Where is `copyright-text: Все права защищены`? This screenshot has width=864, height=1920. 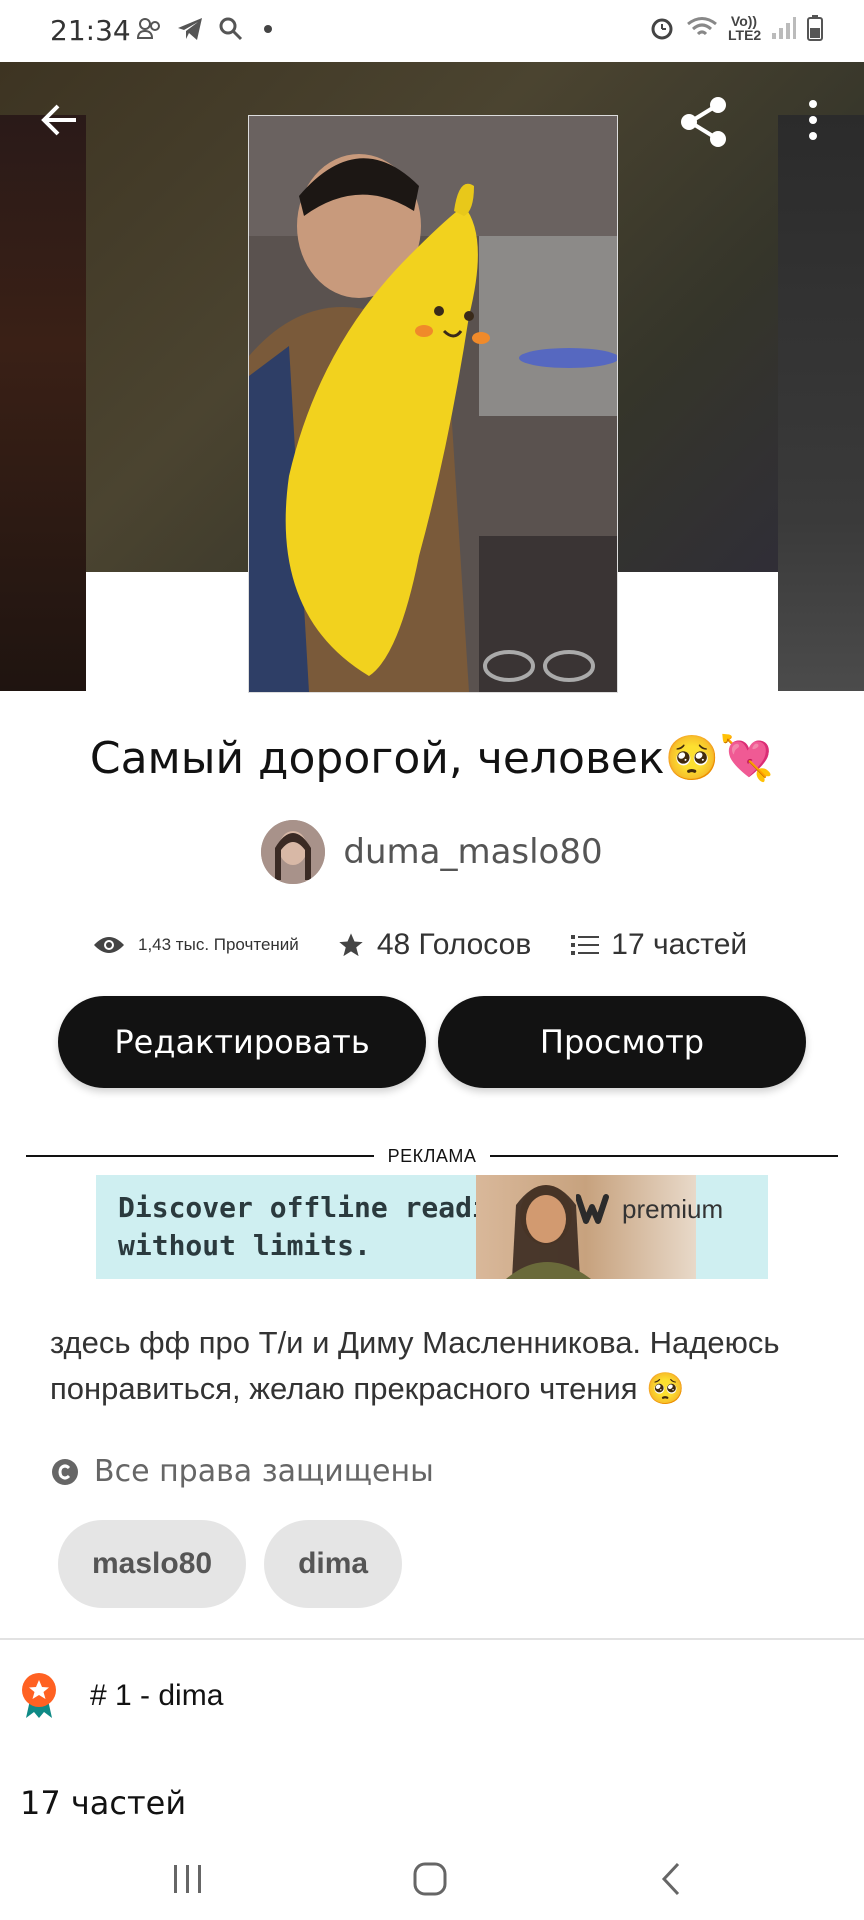
copyright-text: Все права защищены is located at coordinates (264, 1471).